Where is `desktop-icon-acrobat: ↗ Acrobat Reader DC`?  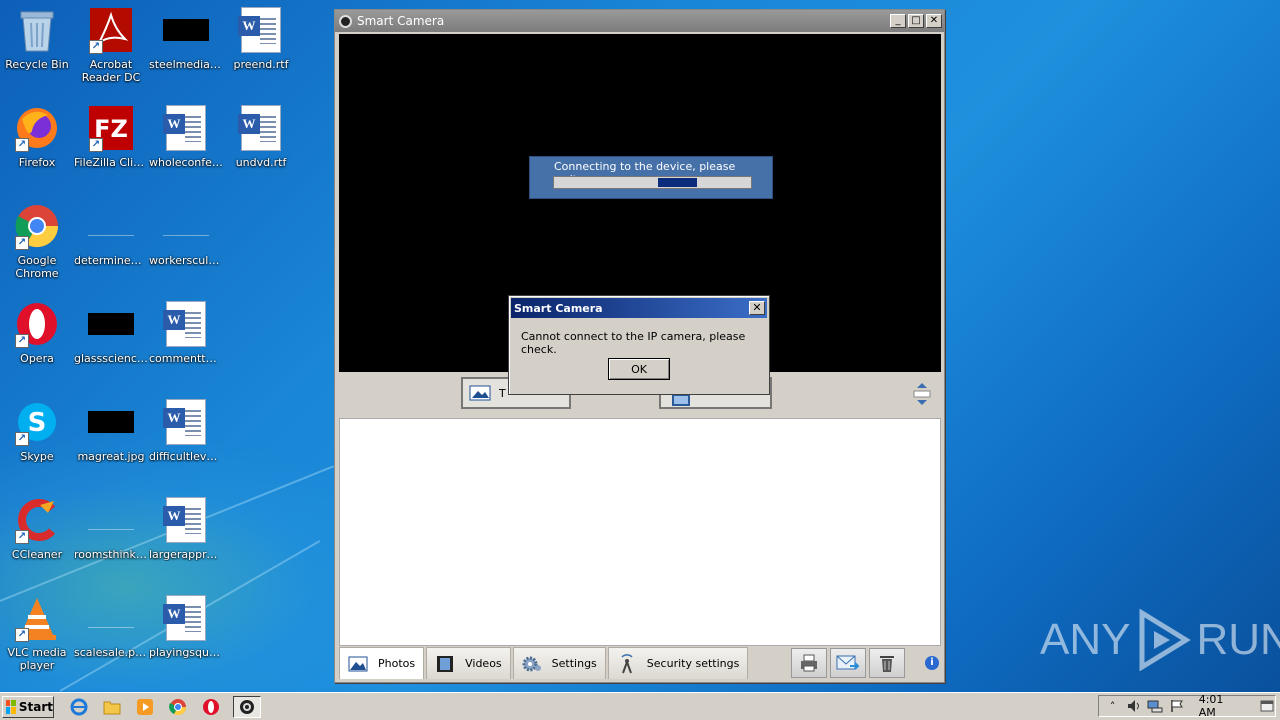 desktop-icon-acrobat: ↗ Acrobat Reader DC is located at coordinates (111, 52).